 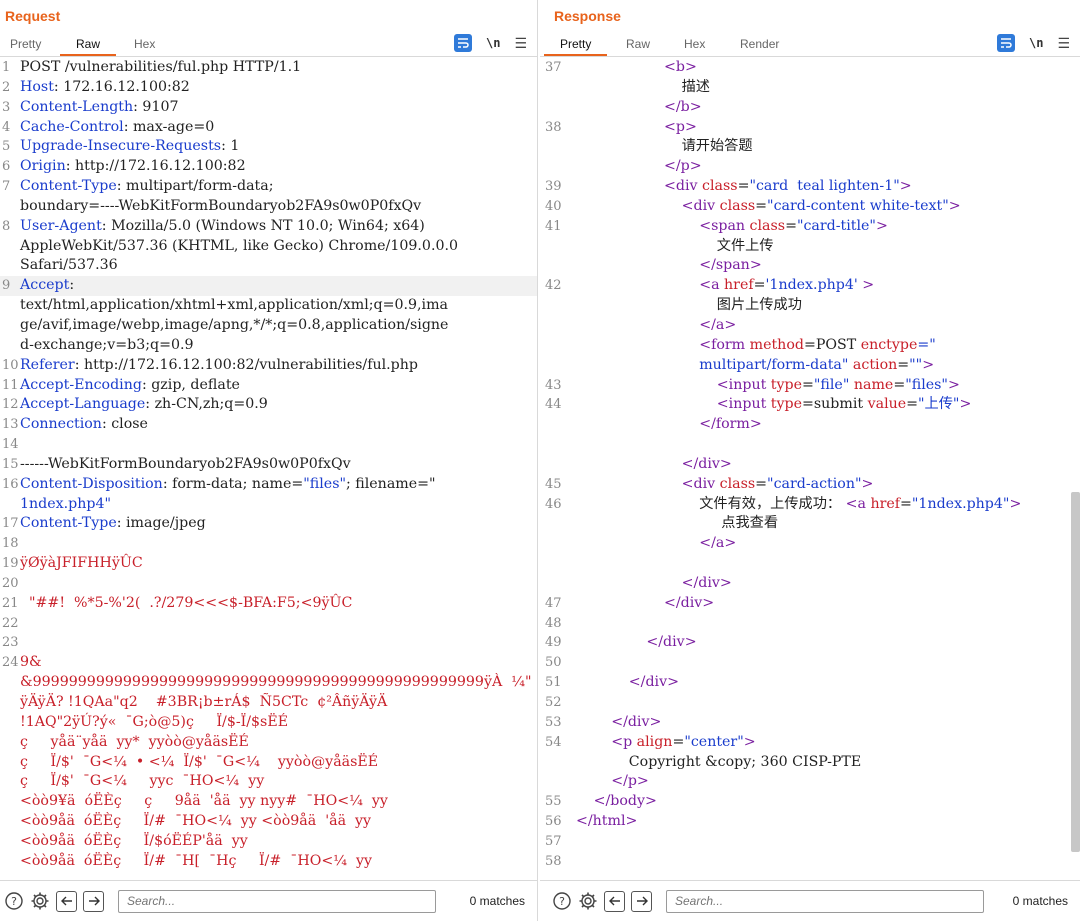 What do you see at coordinates (268, 187) in the screenshot?
I see `request-line: 7 Content-Type: multipart/form-data;` at bounding box center [268, 187].